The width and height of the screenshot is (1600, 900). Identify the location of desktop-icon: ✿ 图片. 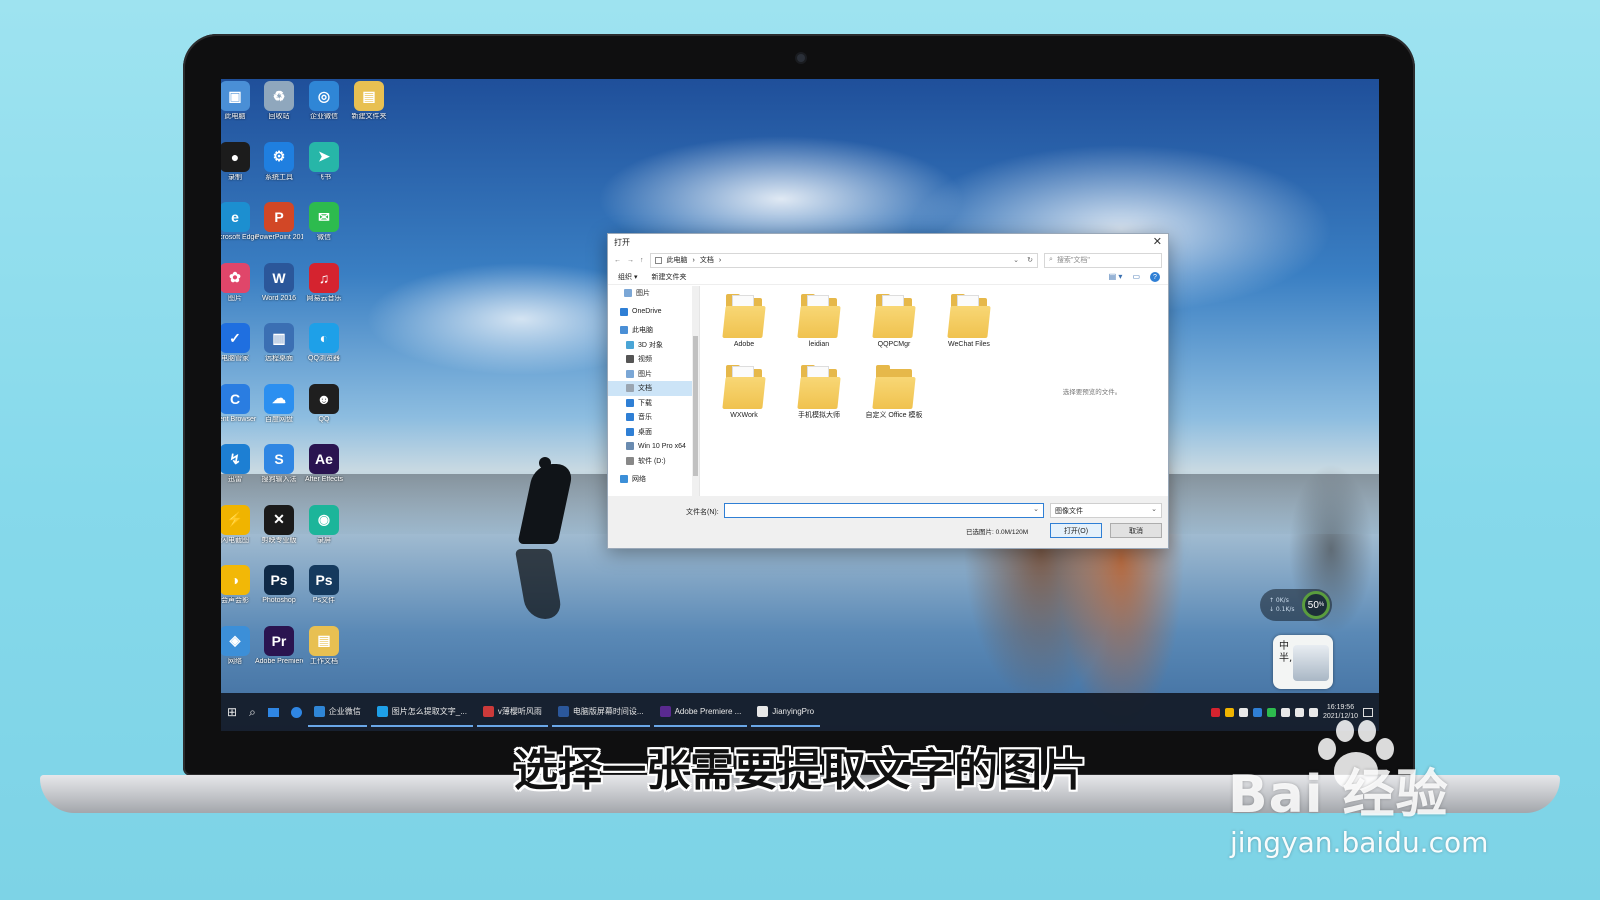
(239, 291).